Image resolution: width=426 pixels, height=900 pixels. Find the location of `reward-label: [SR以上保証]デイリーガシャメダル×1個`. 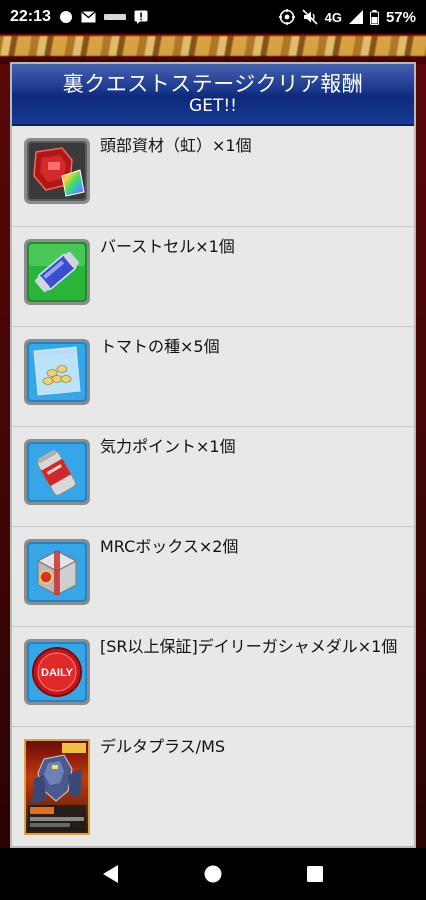

reward-label: [SR以上保証]デイリーガシャメダル×1個 is located at coordinates (249, 646).